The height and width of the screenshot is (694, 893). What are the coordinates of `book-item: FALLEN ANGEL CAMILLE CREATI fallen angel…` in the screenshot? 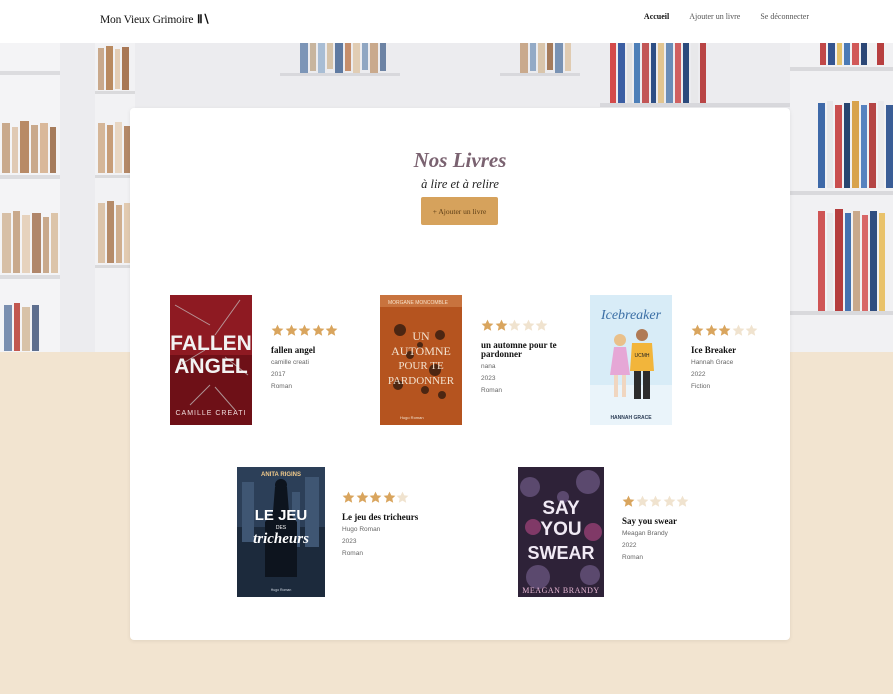 It's located at (260, 360).